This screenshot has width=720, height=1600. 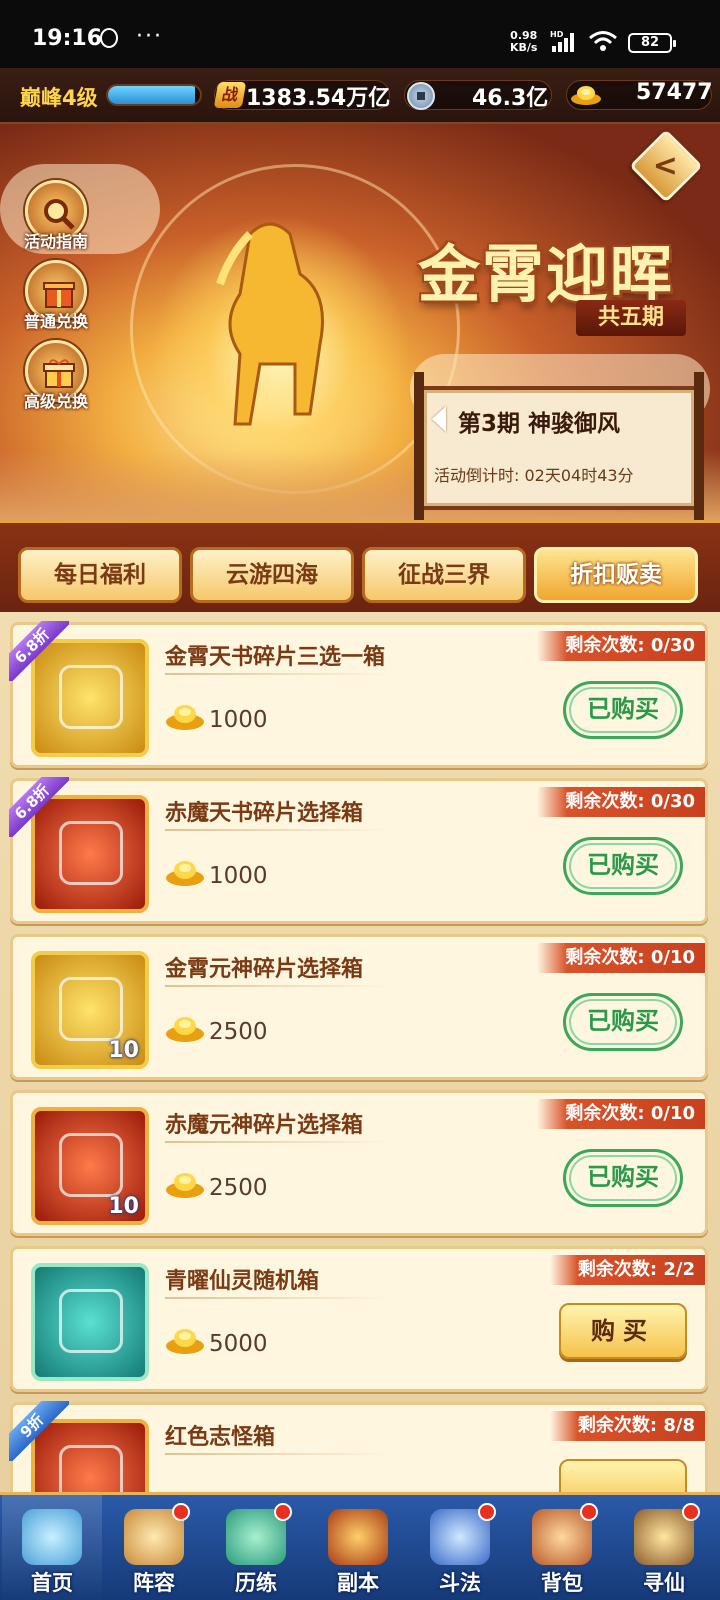 What do you see at coordinates (272, 575) in the screenshot?
I see `tab-cloud-travel: 云游四海` at bounding box center [272, 575].